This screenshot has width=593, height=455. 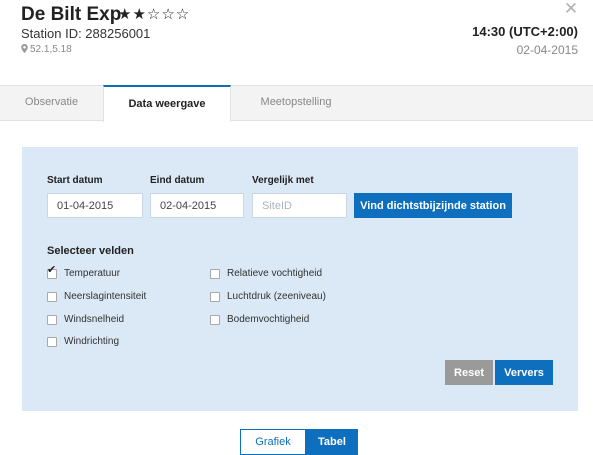 What do you see at coordinates (332, 442) in the screenshot?
I see `table-view-button: Tabel` at bounding box center [332, 442].